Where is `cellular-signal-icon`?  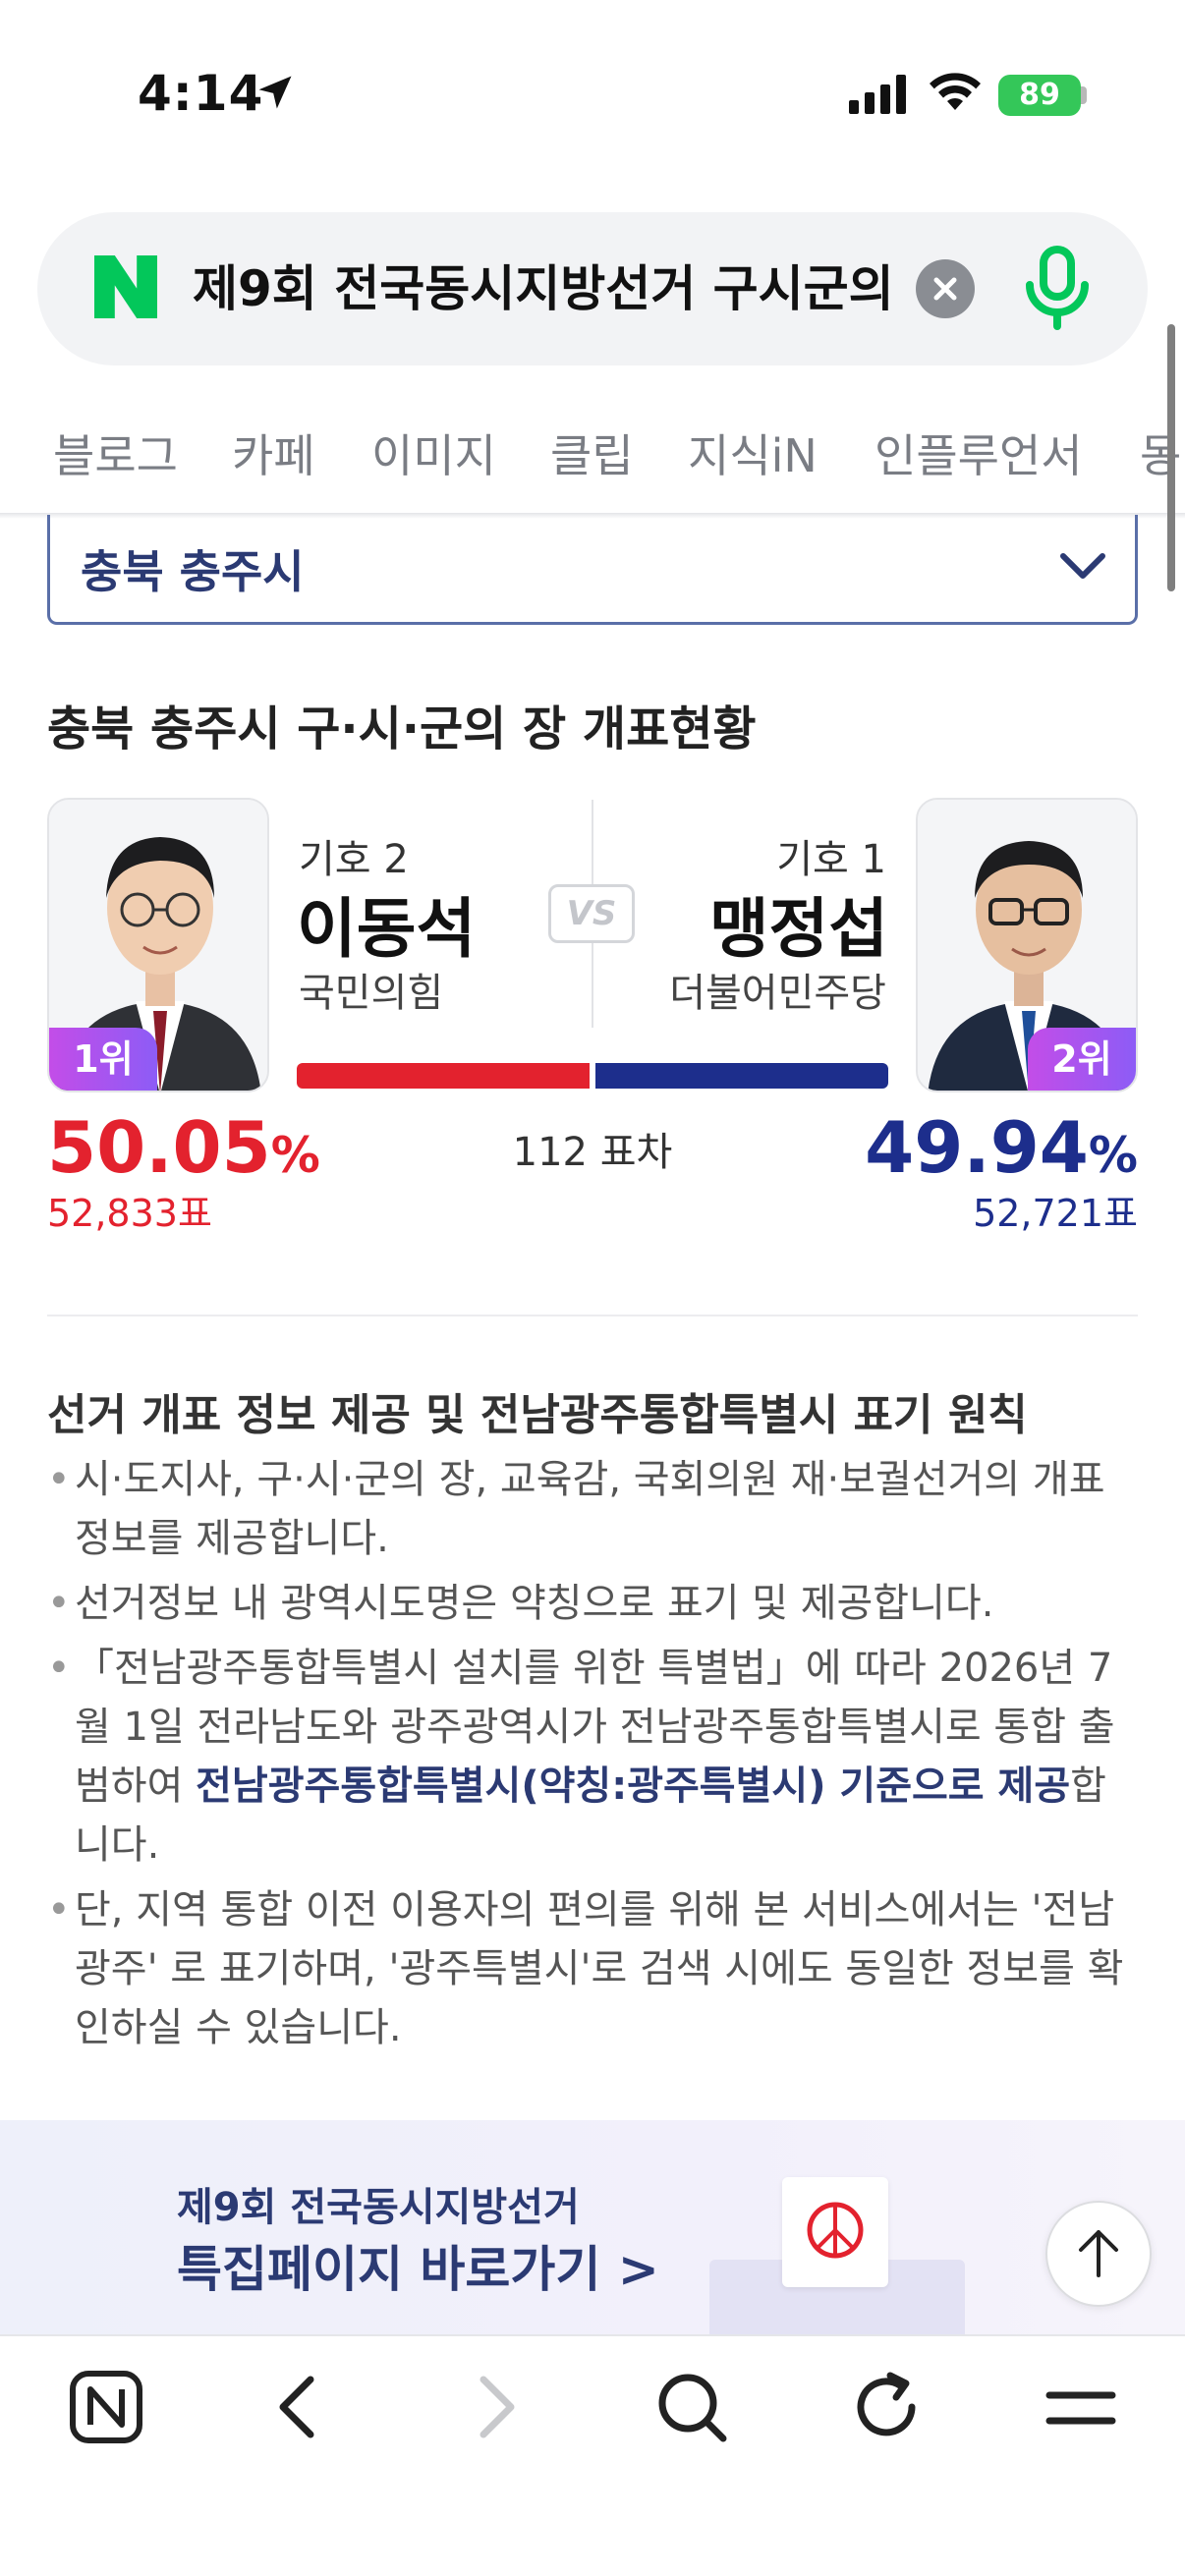
cellular-signal-icon is located at coordinates (878, 94).